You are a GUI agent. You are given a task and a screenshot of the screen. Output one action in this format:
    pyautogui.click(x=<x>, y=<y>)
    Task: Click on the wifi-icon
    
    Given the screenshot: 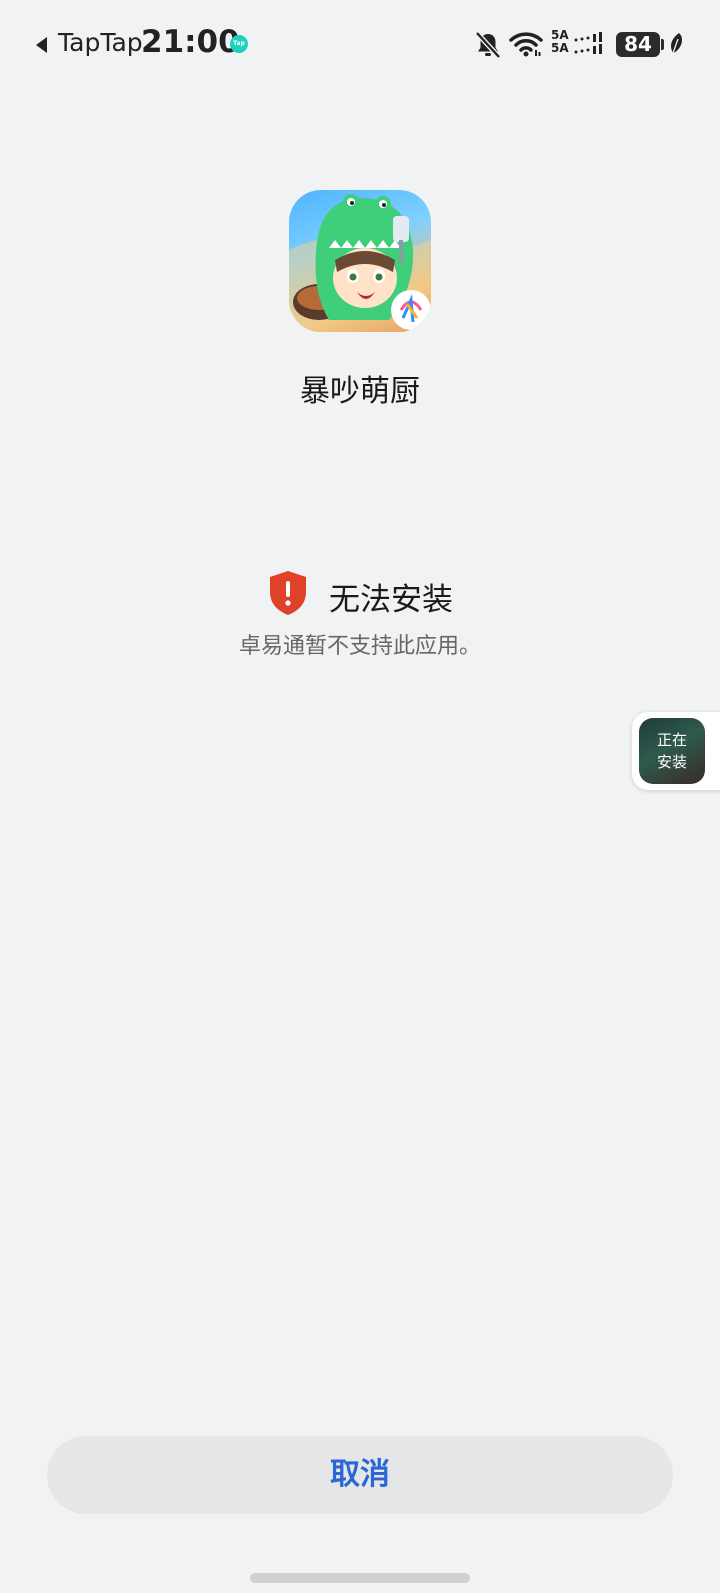 What is the action you would take?
    pyautogui.click(x=526, y=44)
    